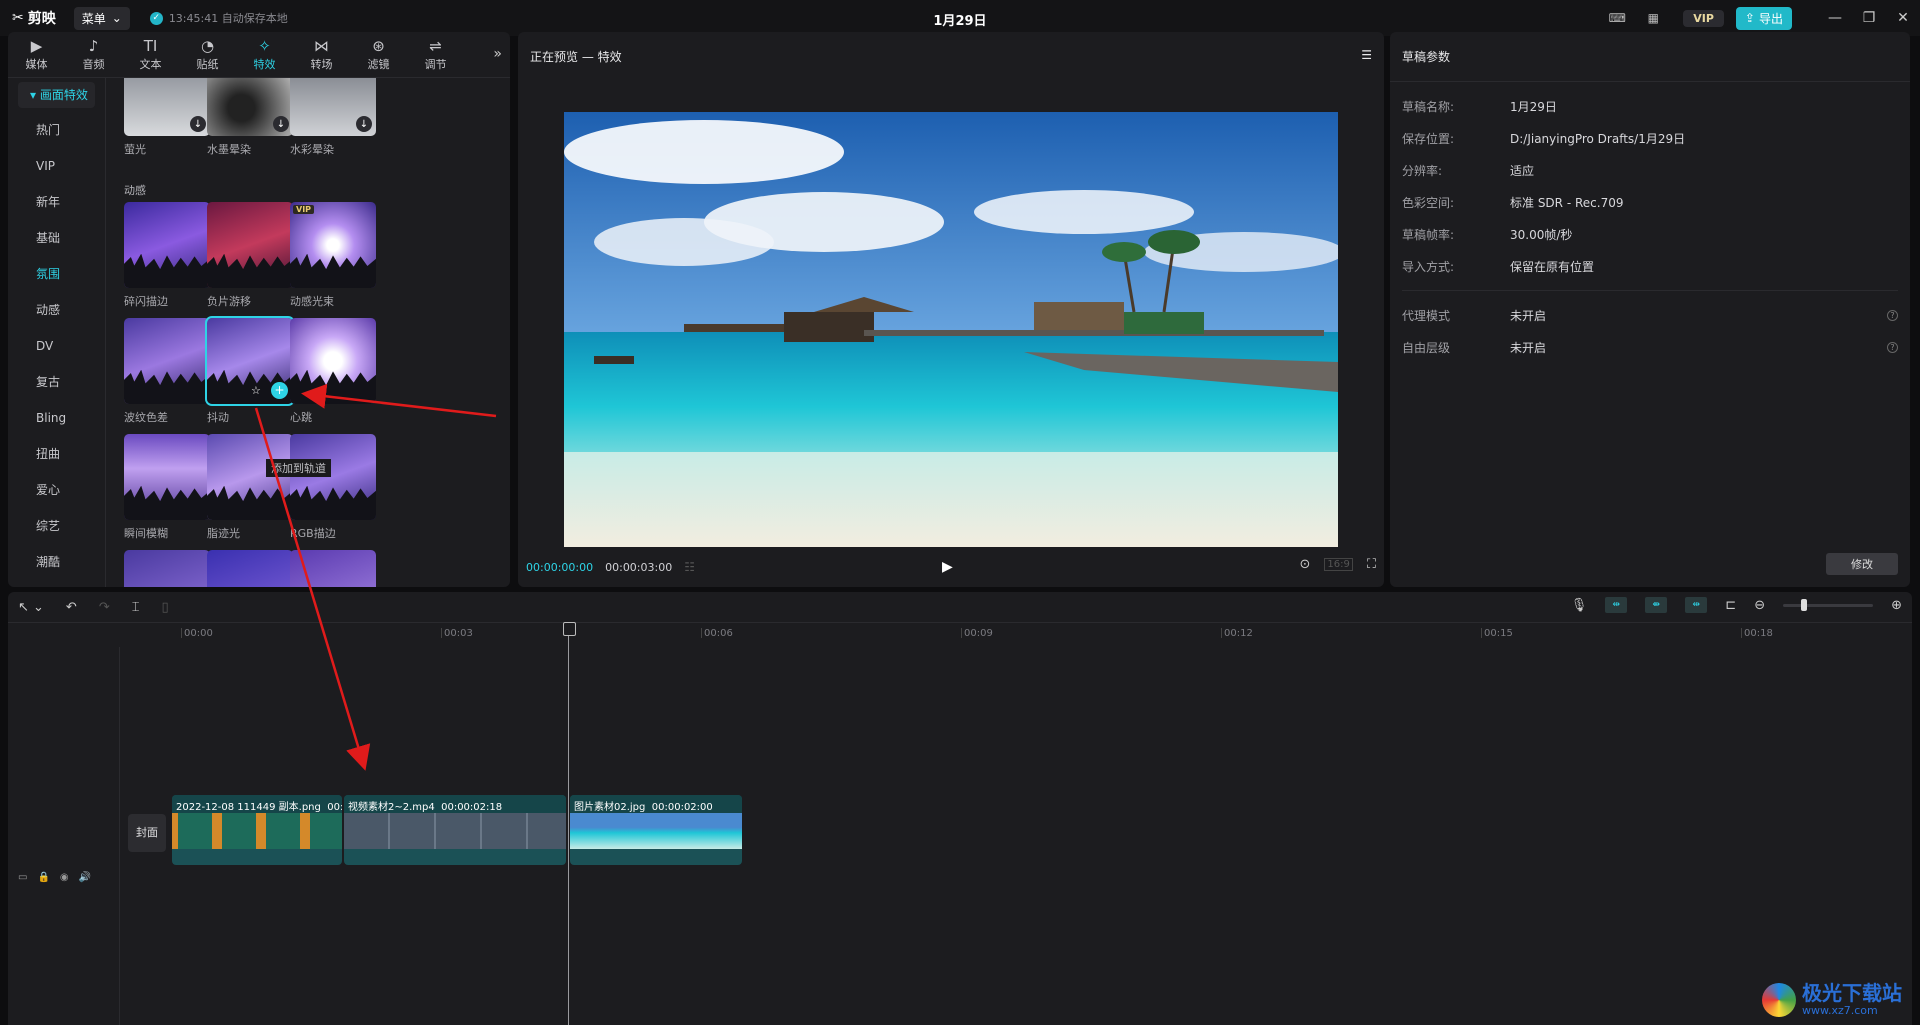 The image size is (1920, 1025). What do you see at coordinates (56, 166) in the screenshot?
I see `sidebar-item-vip: VIP` at bounding box center [56, 166].